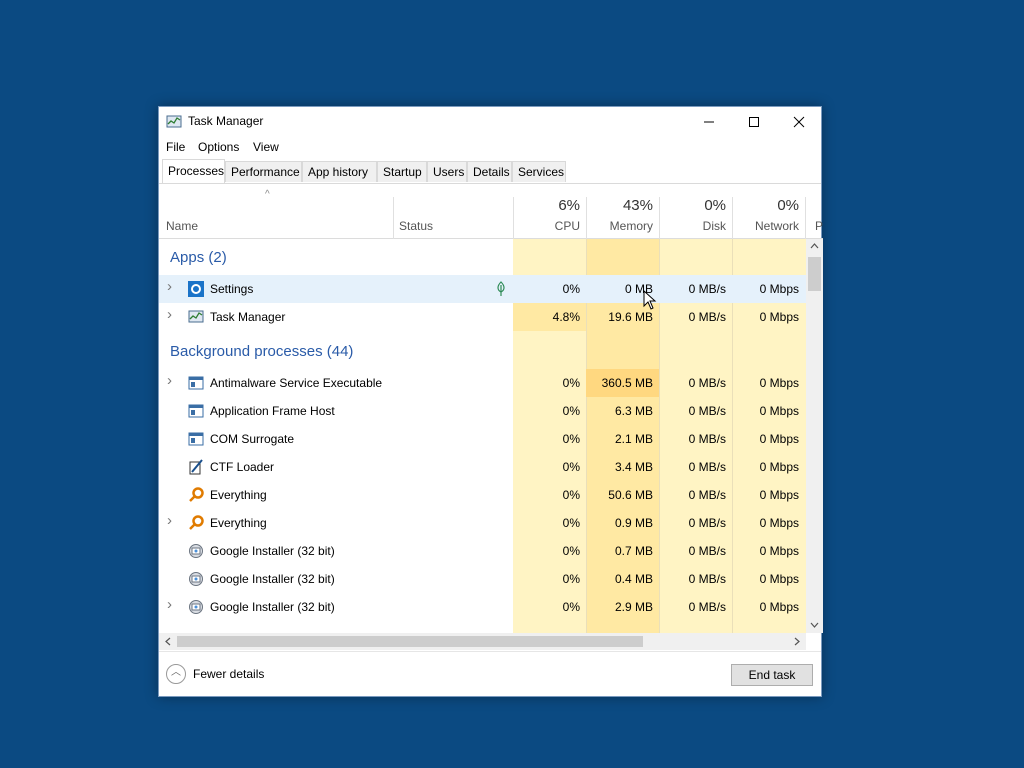 This screenshot has height=768, width=1024. What do you see at coordinates (482, 289) in the screenshot?
I see `process-row: › Settings 0% 0 MB 0 MB/s 0 Mbps` at bounding box center [482, 289].